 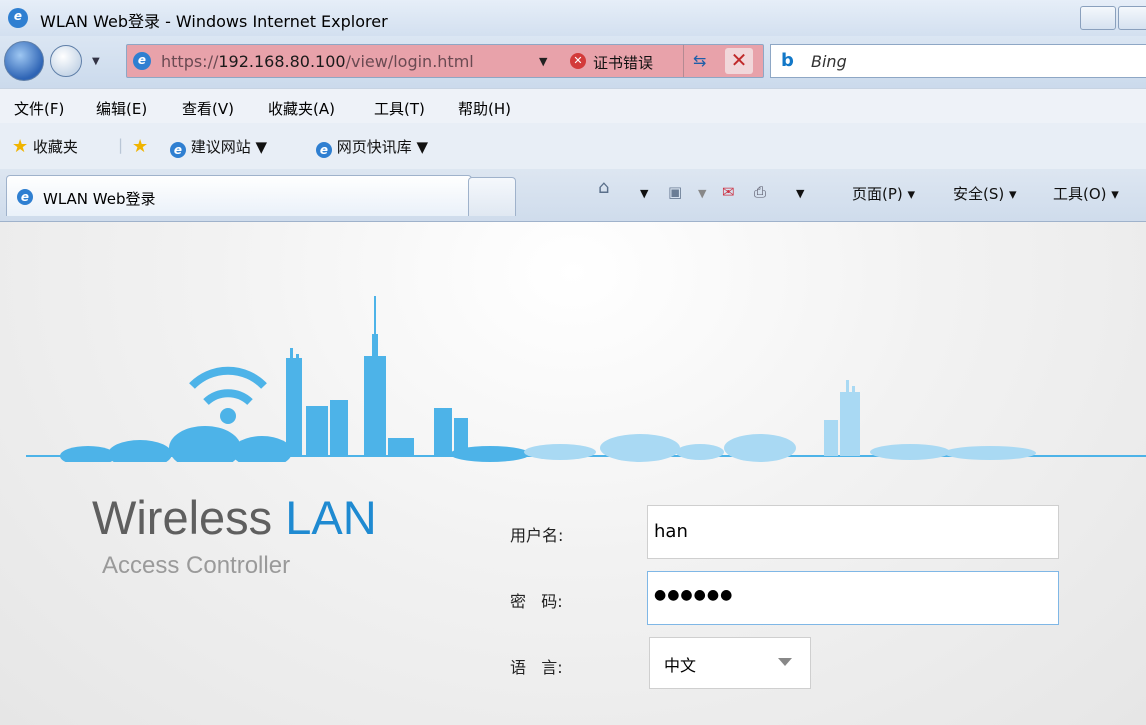 What do you see at coordinates (573, 146) in the screenshot?
I see `favorites-bar: ★ 收藏夹 | ★ e 建议网站 ▼ e 网页快讯库 ▼` at bounding box center [573, 146].